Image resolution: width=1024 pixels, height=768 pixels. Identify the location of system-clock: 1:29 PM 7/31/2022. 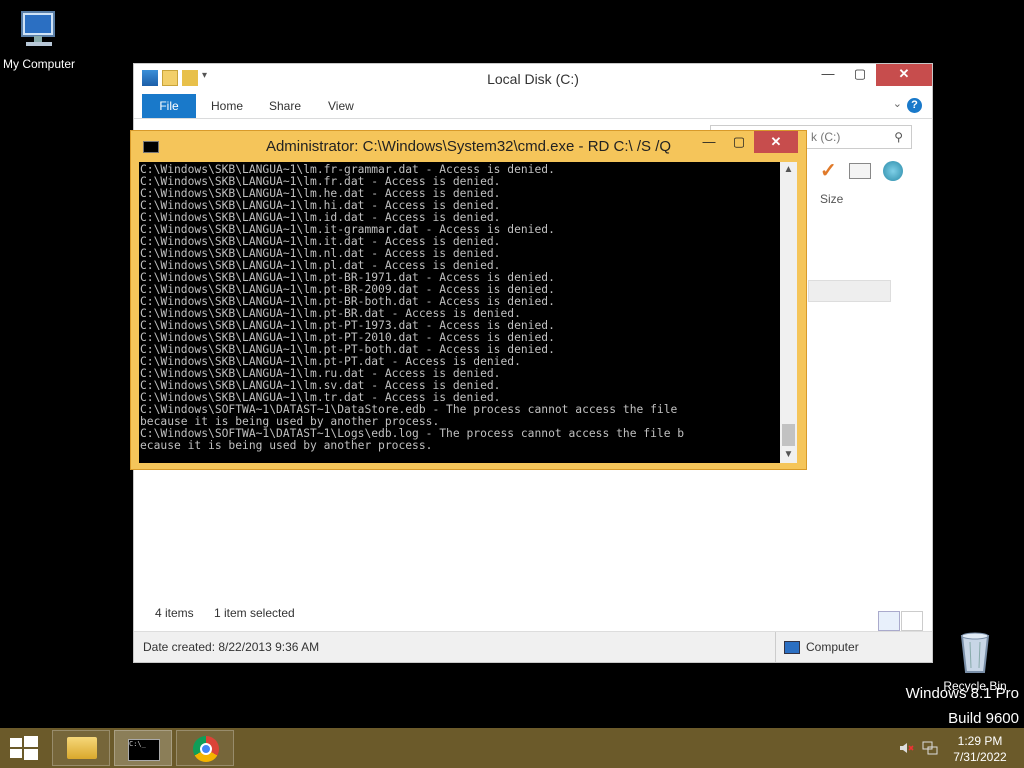
(980, 749).